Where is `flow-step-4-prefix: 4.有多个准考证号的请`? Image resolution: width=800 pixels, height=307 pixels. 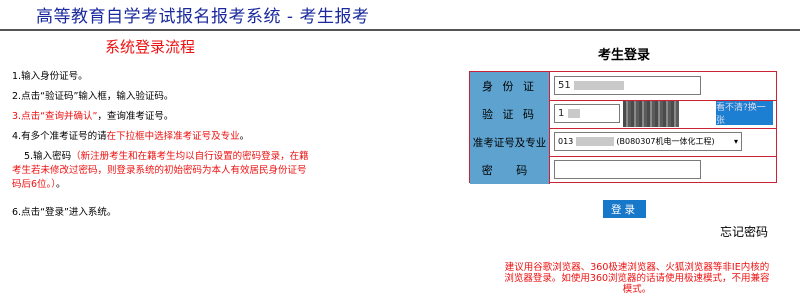
flow-step-4-prefix: 4.有多个准考证号的请 is located at coordinates (59, 136).